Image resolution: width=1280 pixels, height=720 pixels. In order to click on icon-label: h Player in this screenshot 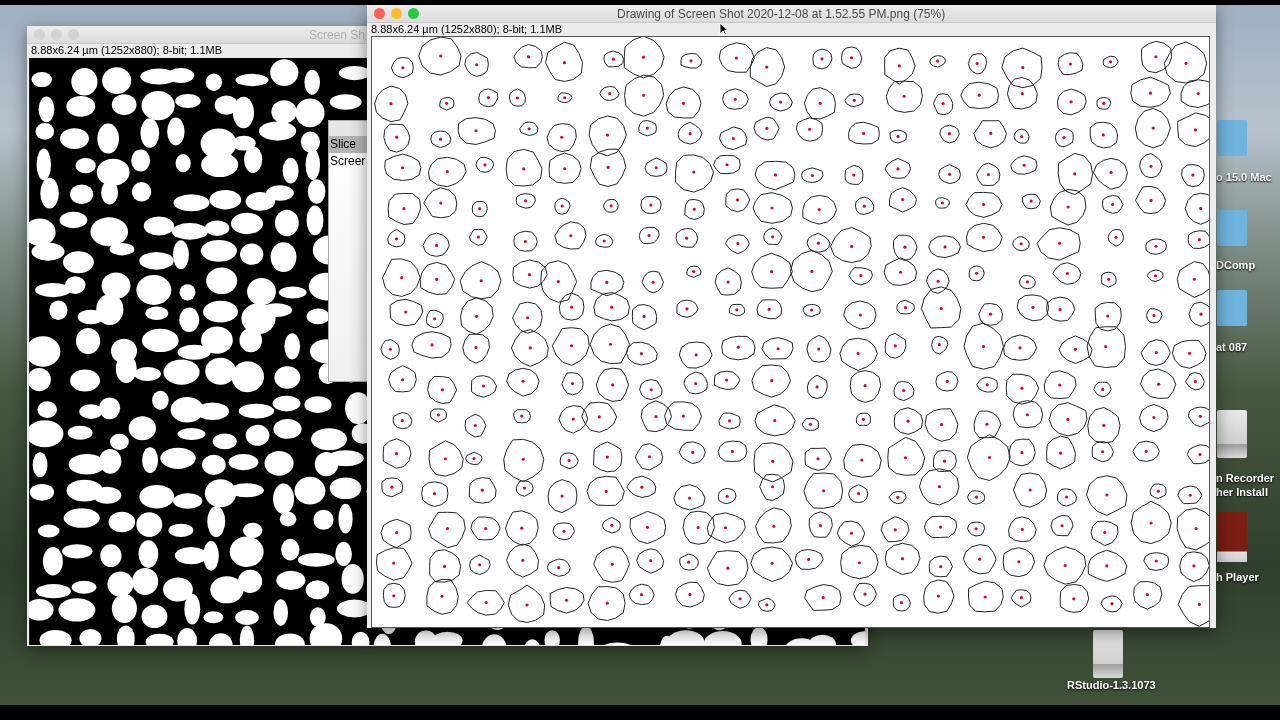, I will do `click(1237, 577)`.